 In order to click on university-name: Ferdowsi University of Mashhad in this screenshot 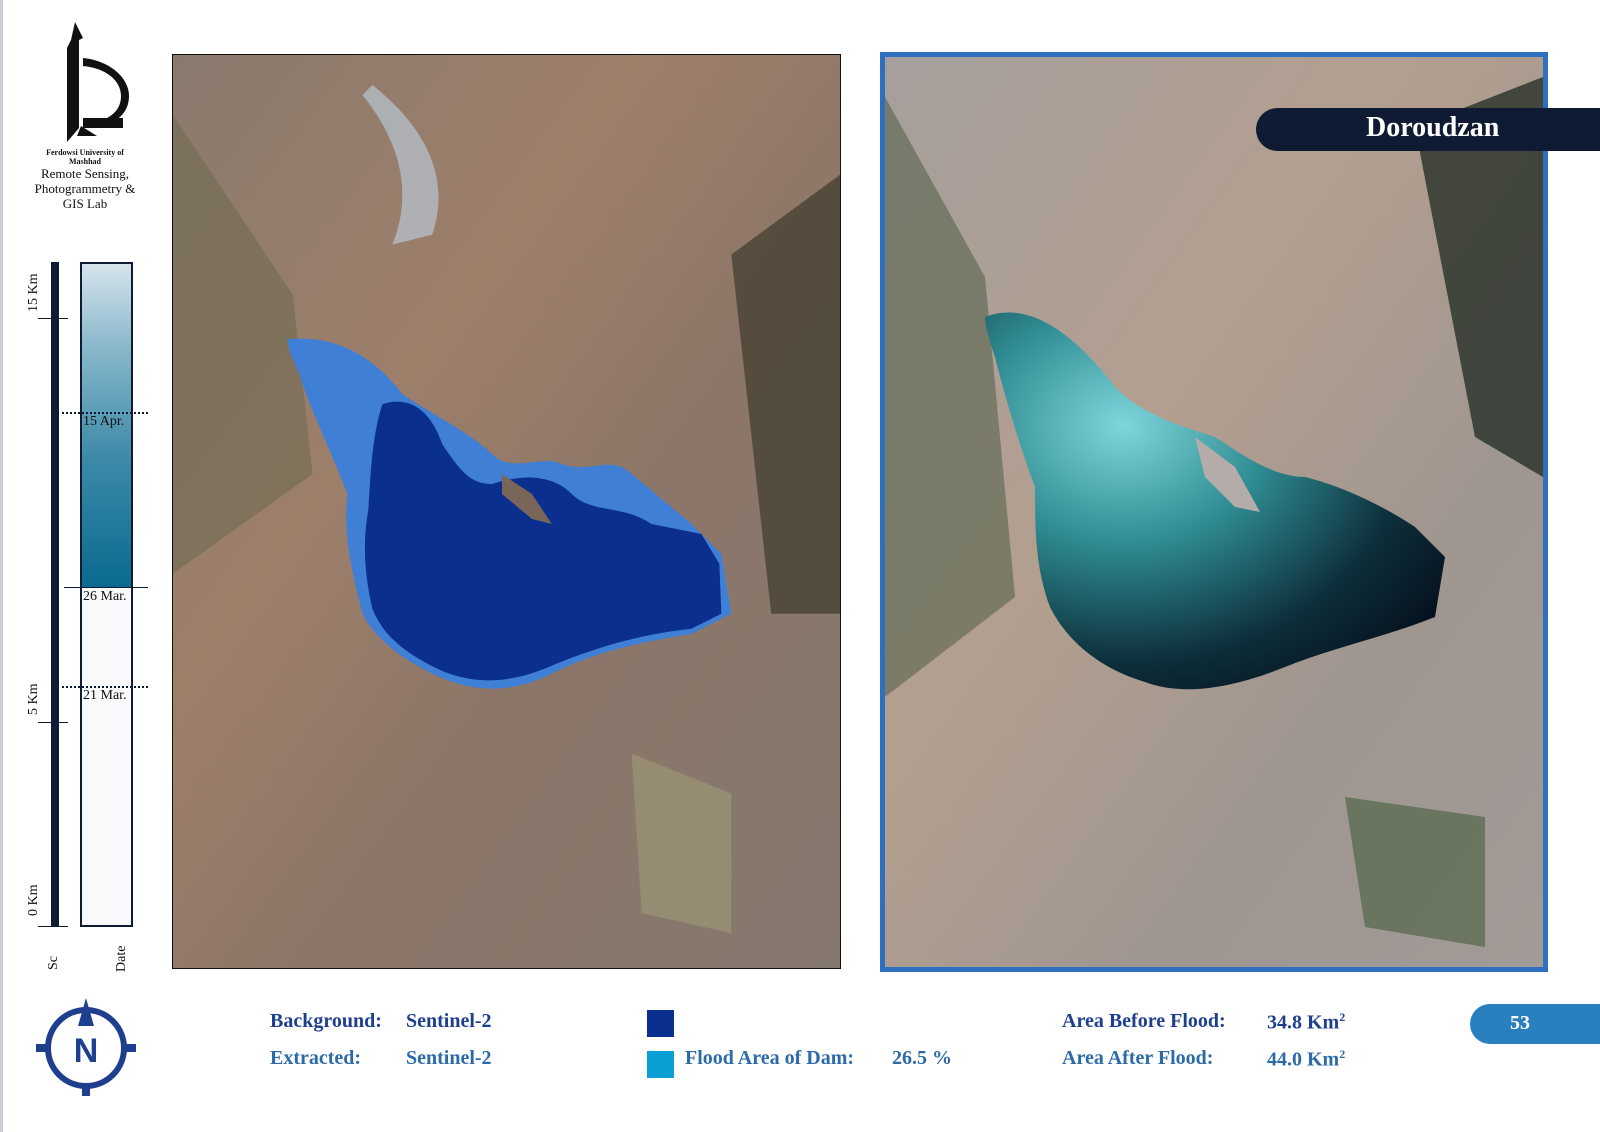, I will do `click(85, 157)`.